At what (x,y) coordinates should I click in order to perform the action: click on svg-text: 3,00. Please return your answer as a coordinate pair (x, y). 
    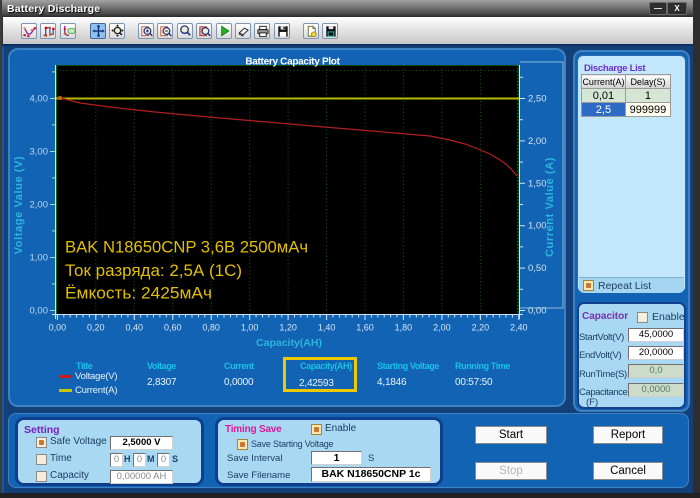
    Looking at the image, I should click on (39, 152).